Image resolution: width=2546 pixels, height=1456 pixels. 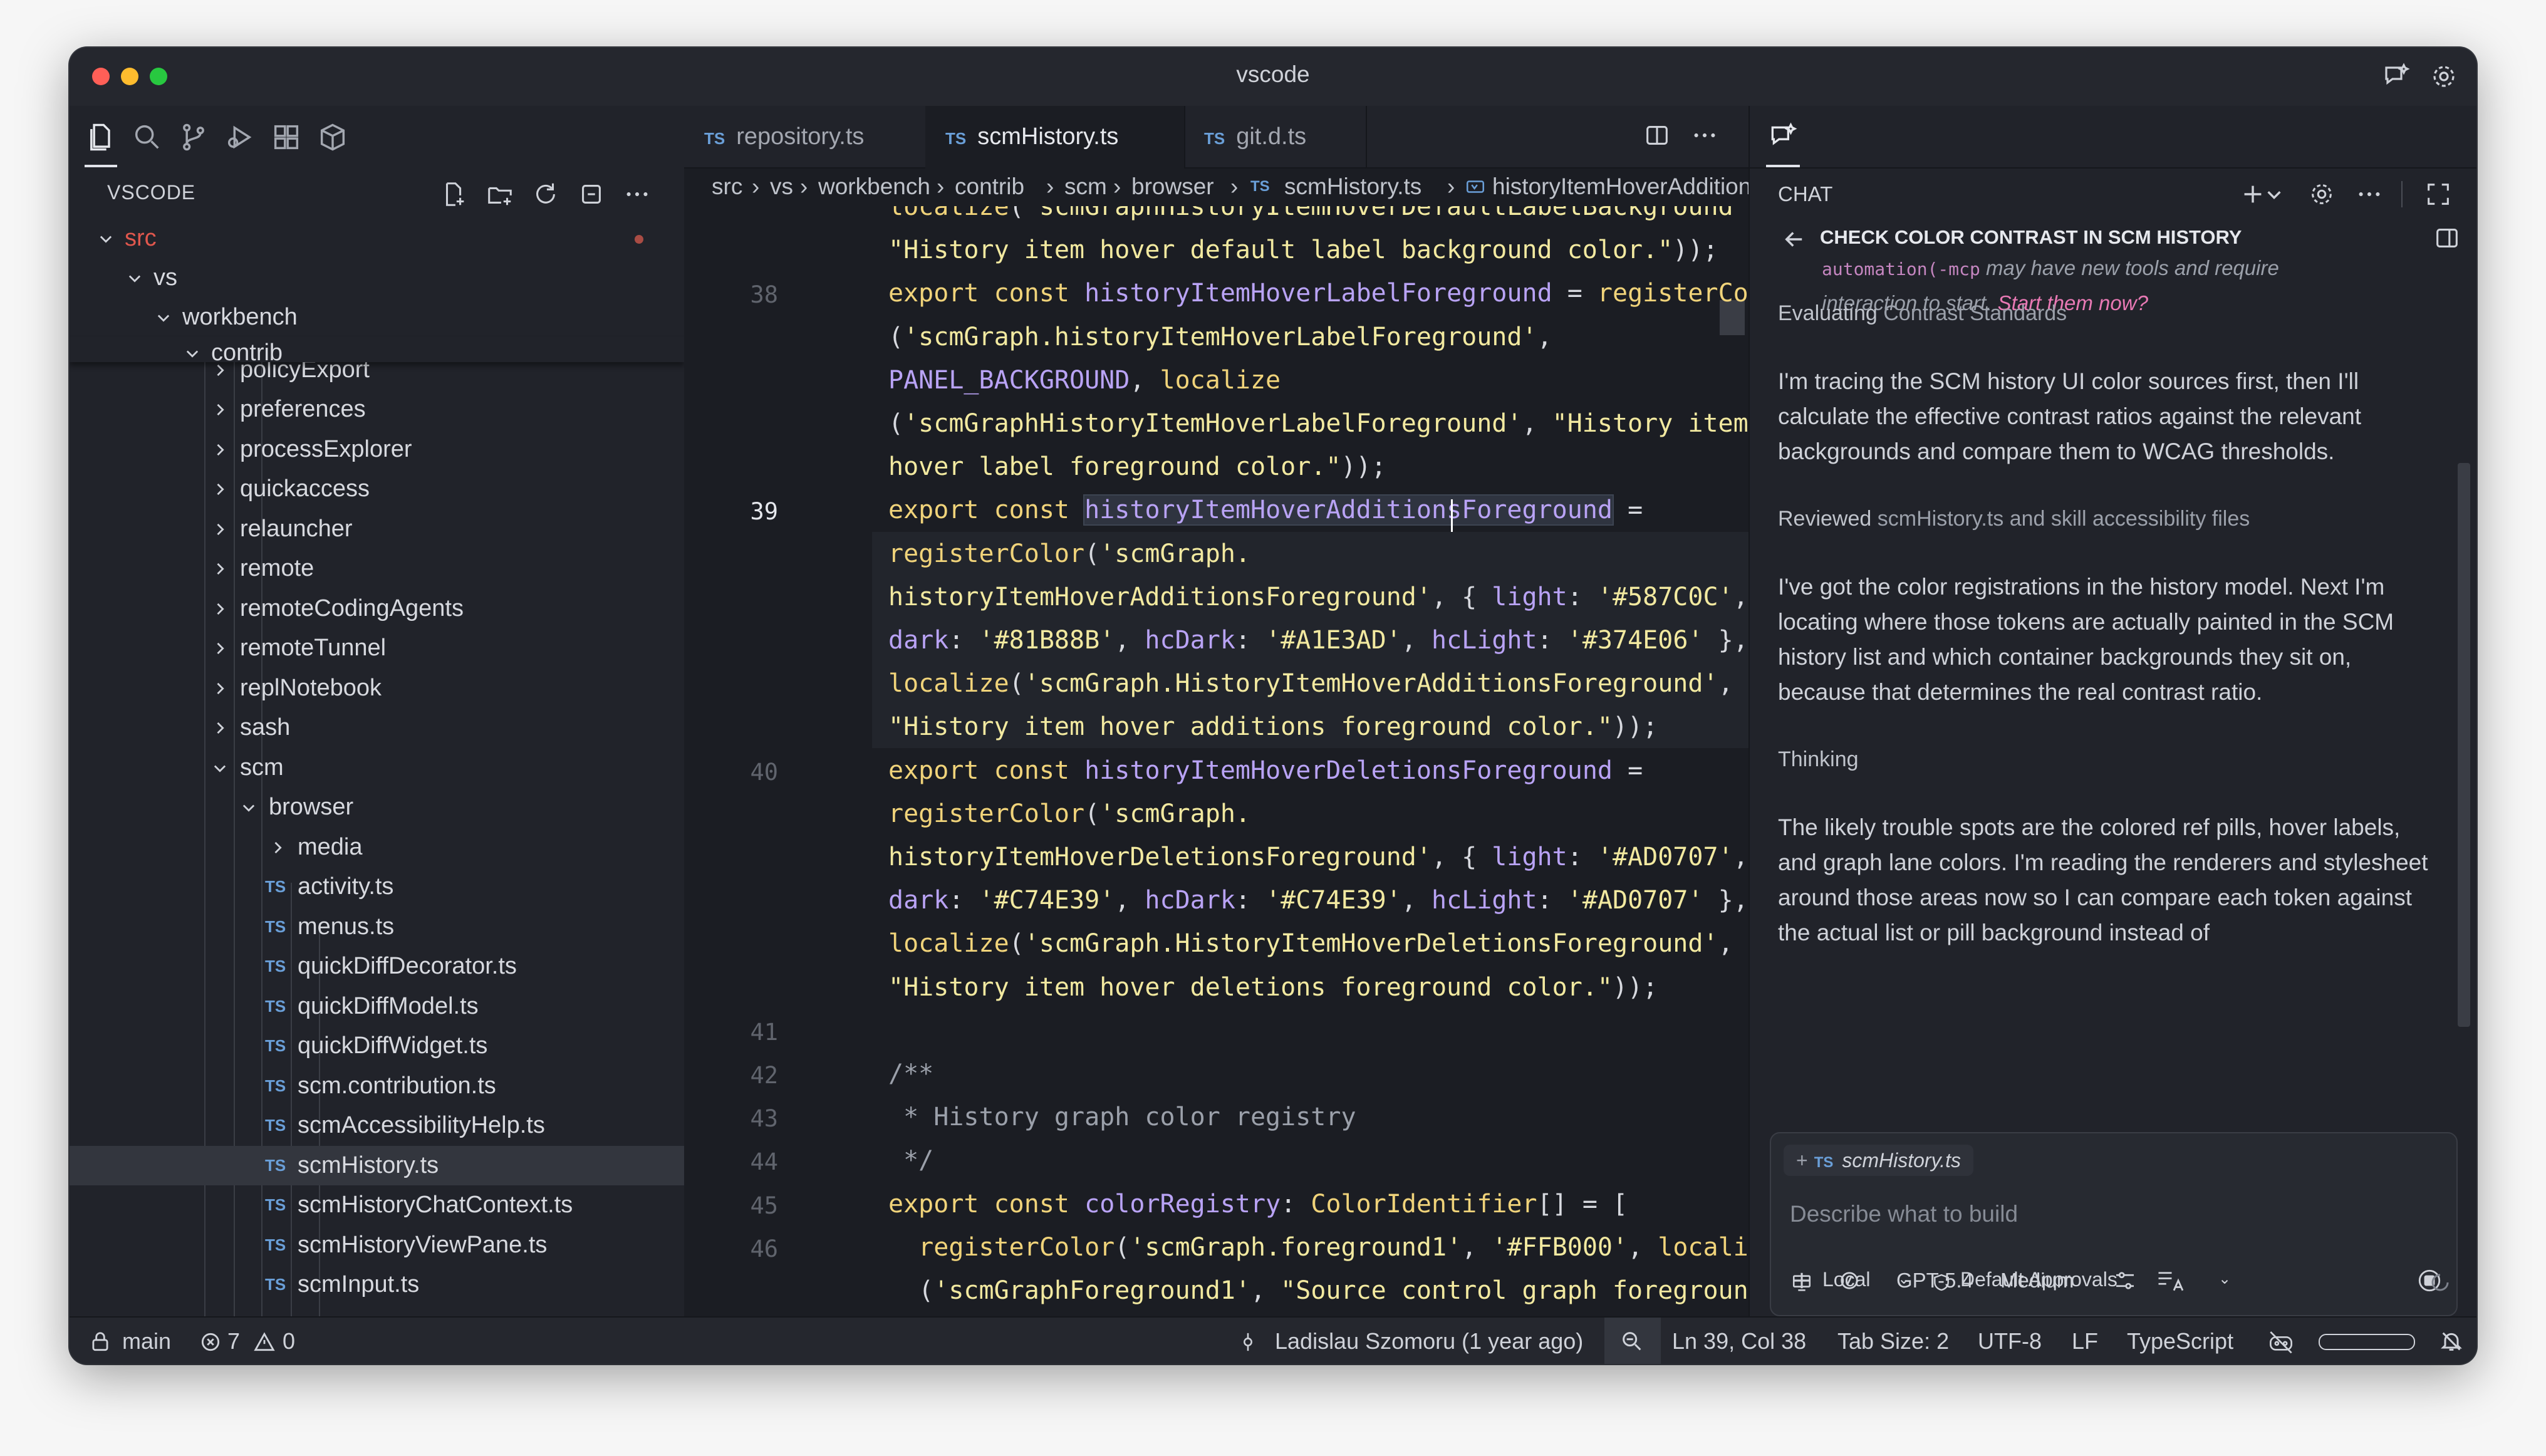 I want to click on tree-folder-media: media, so click(x=377, y=848).